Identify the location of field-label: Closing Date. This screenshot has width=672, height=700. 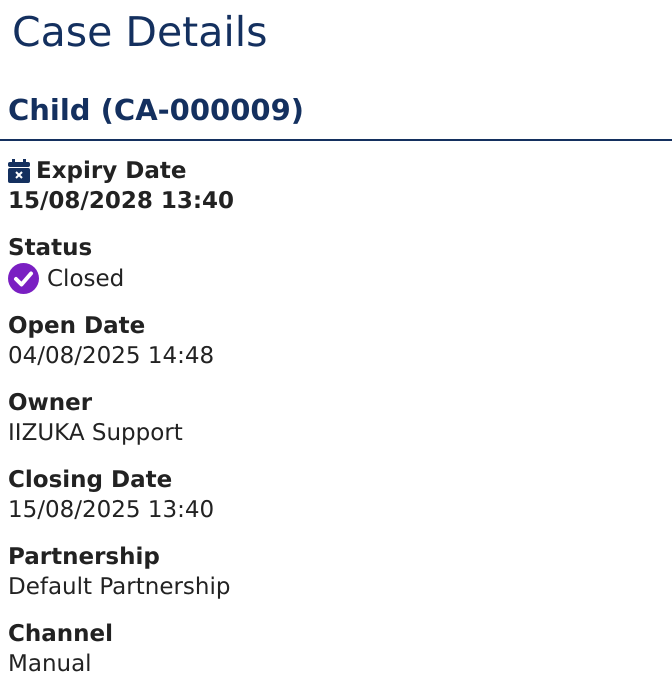
(91, 480).